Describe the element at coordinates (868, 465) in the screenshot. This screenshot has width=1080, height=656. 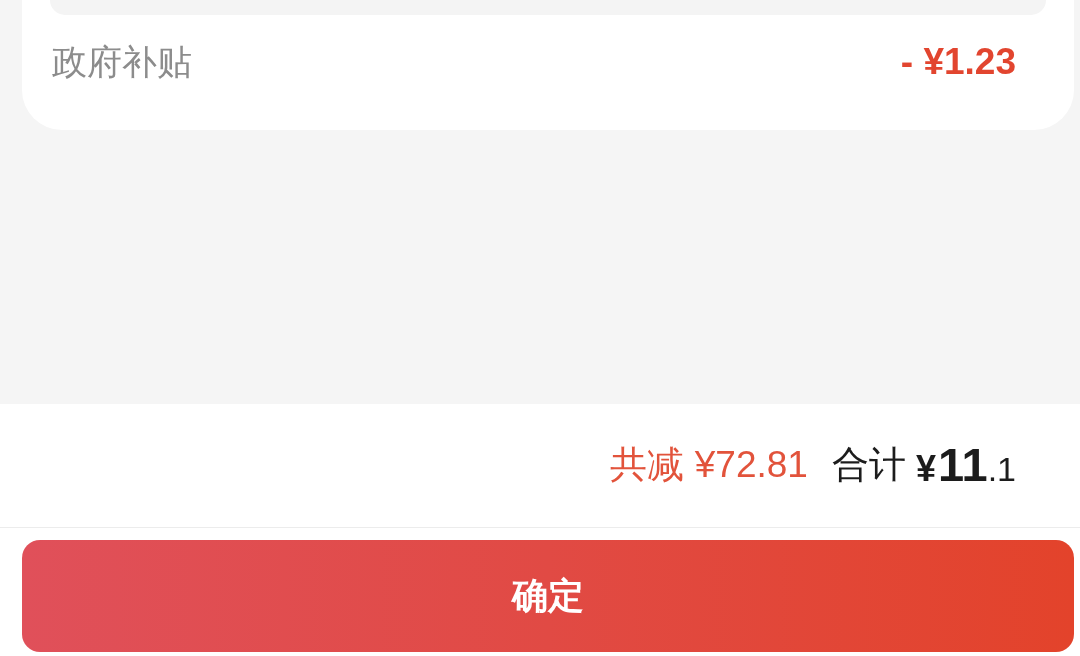
I see `total-label: 合计` at that location.